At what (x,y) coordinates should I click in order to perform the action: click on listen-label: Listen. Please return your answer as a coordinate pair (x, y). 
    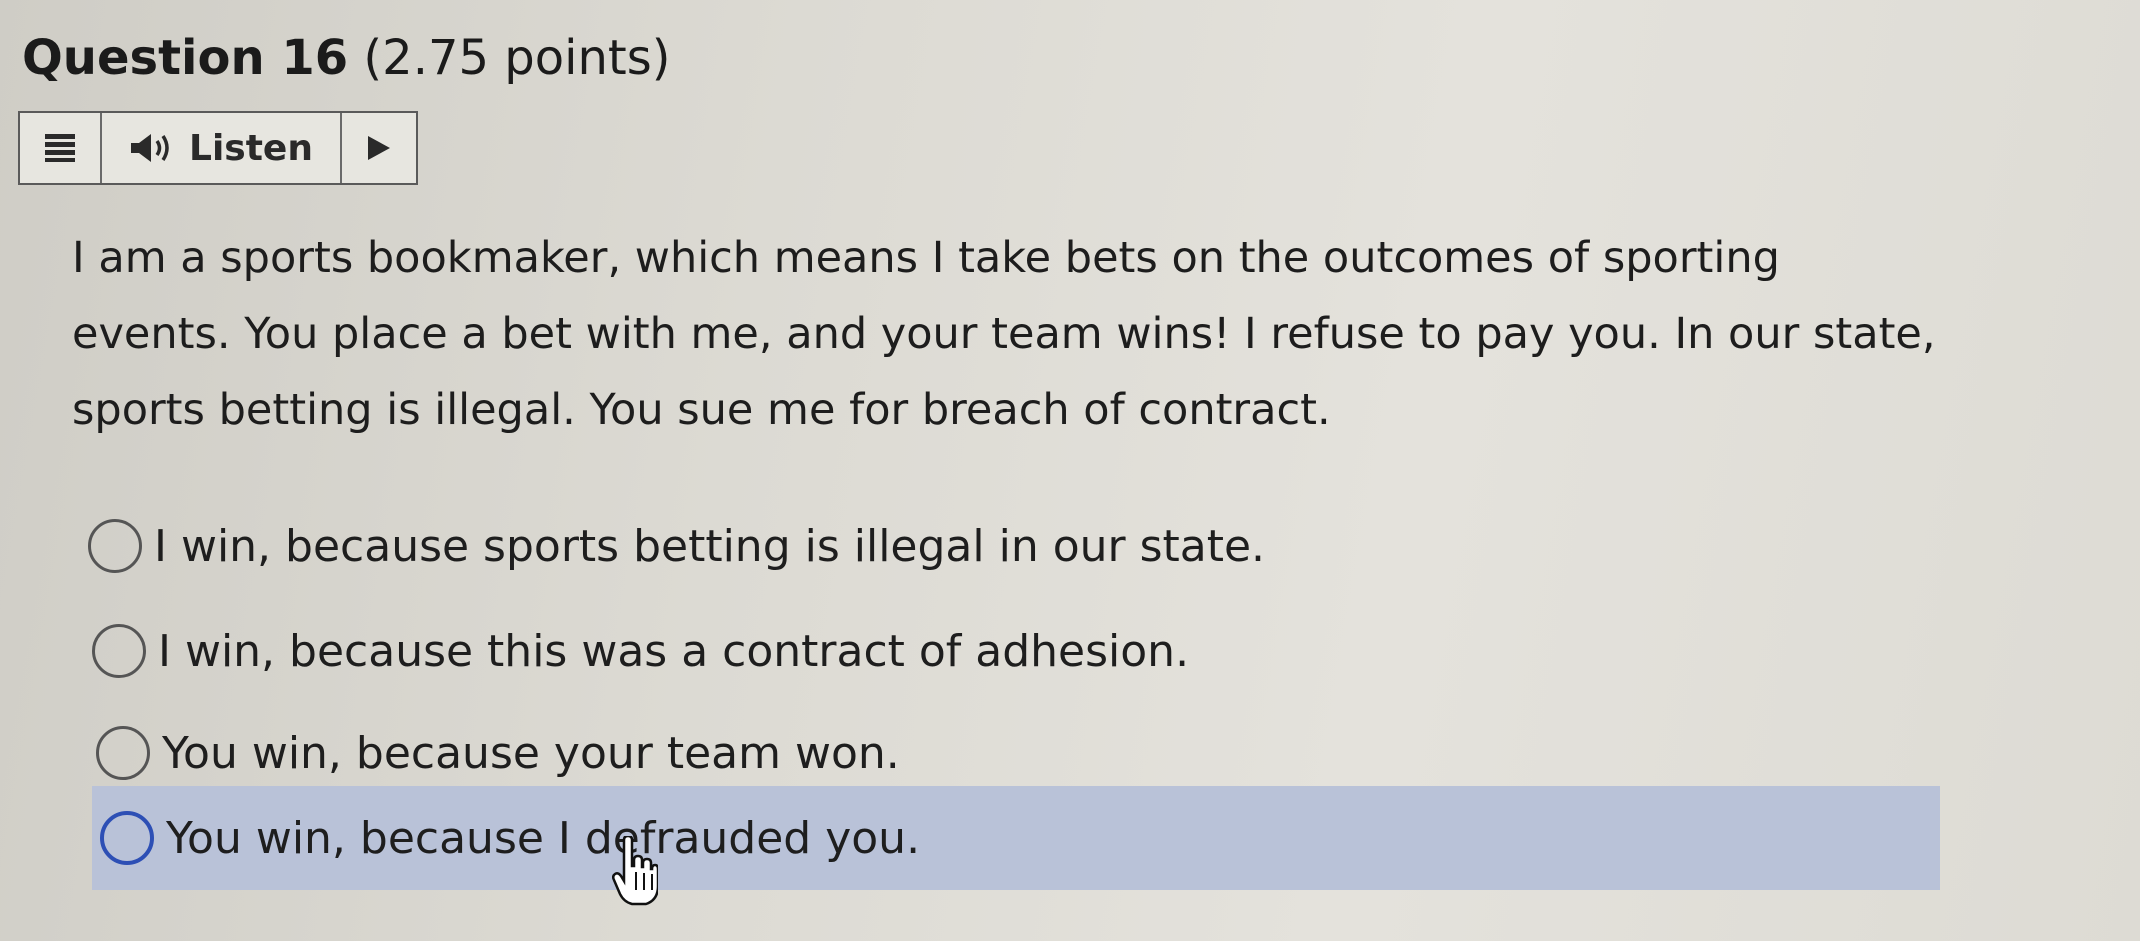
    Looking at the image, I should click on (251, 148).